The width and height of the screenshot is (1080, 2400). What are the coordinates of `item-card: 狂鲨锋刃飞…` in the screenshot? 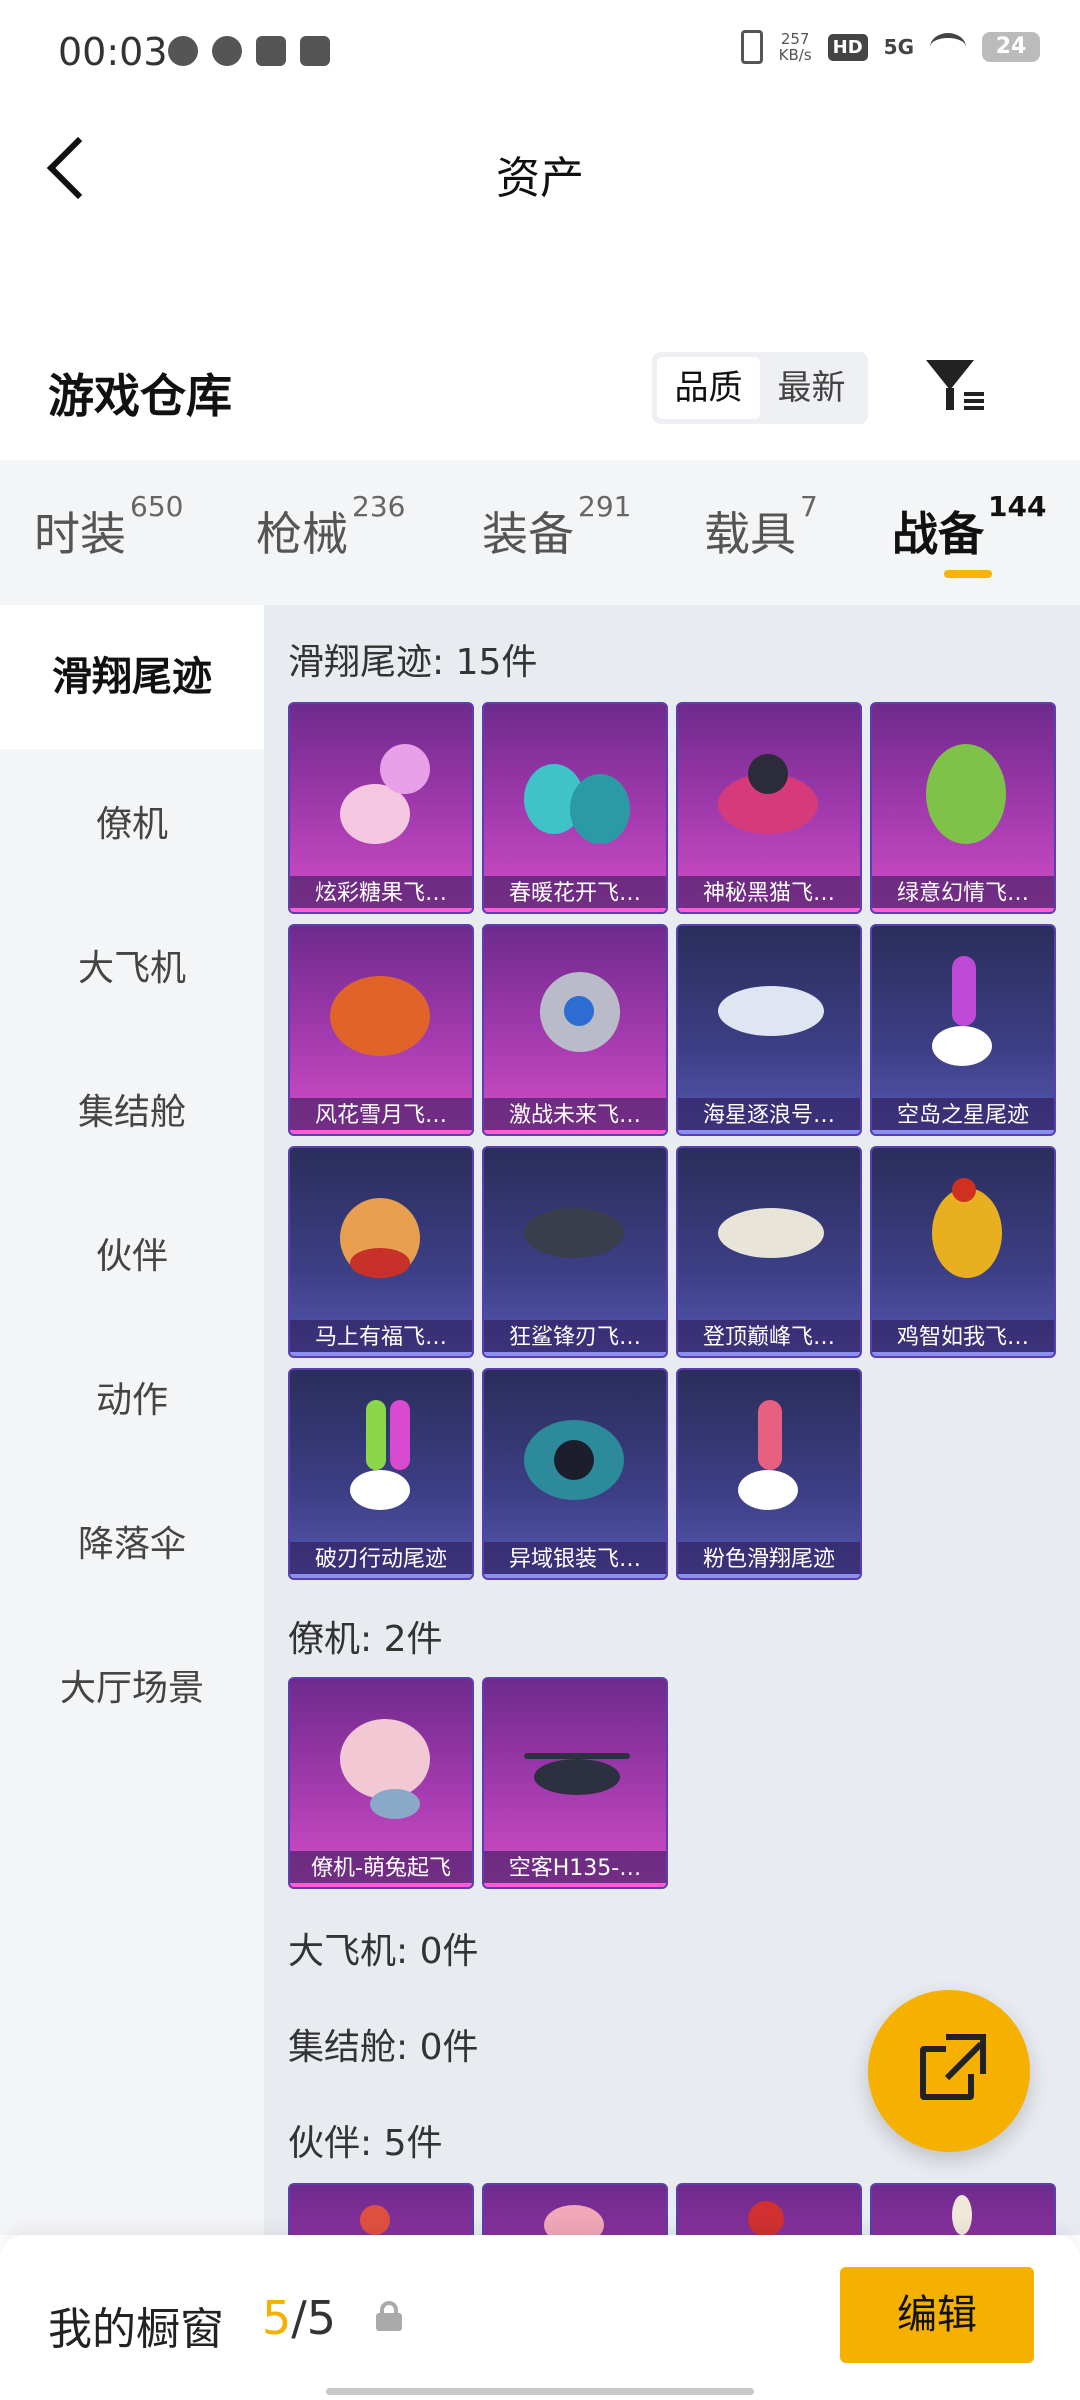 It's located at (575, 1252).